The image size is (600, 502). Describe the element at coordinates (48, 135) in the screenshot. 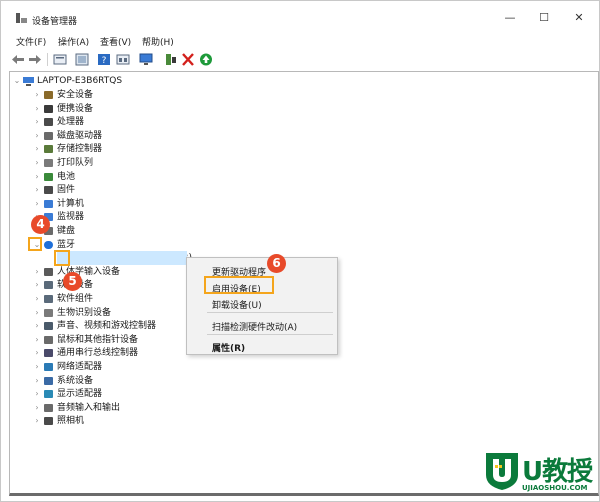

I see `disk-drive-icon` at that location.